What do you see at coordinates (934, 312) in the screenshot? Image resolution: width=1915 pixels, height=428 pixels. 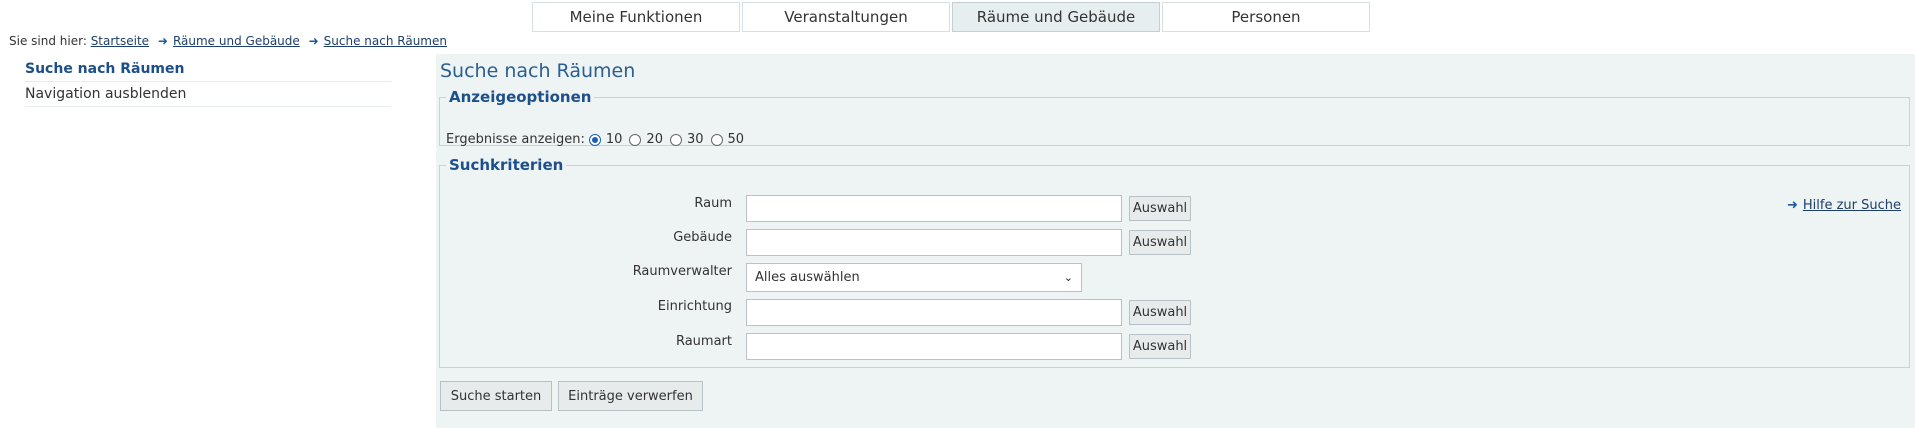 I see `facility-input` at bounding box center [934, 312].